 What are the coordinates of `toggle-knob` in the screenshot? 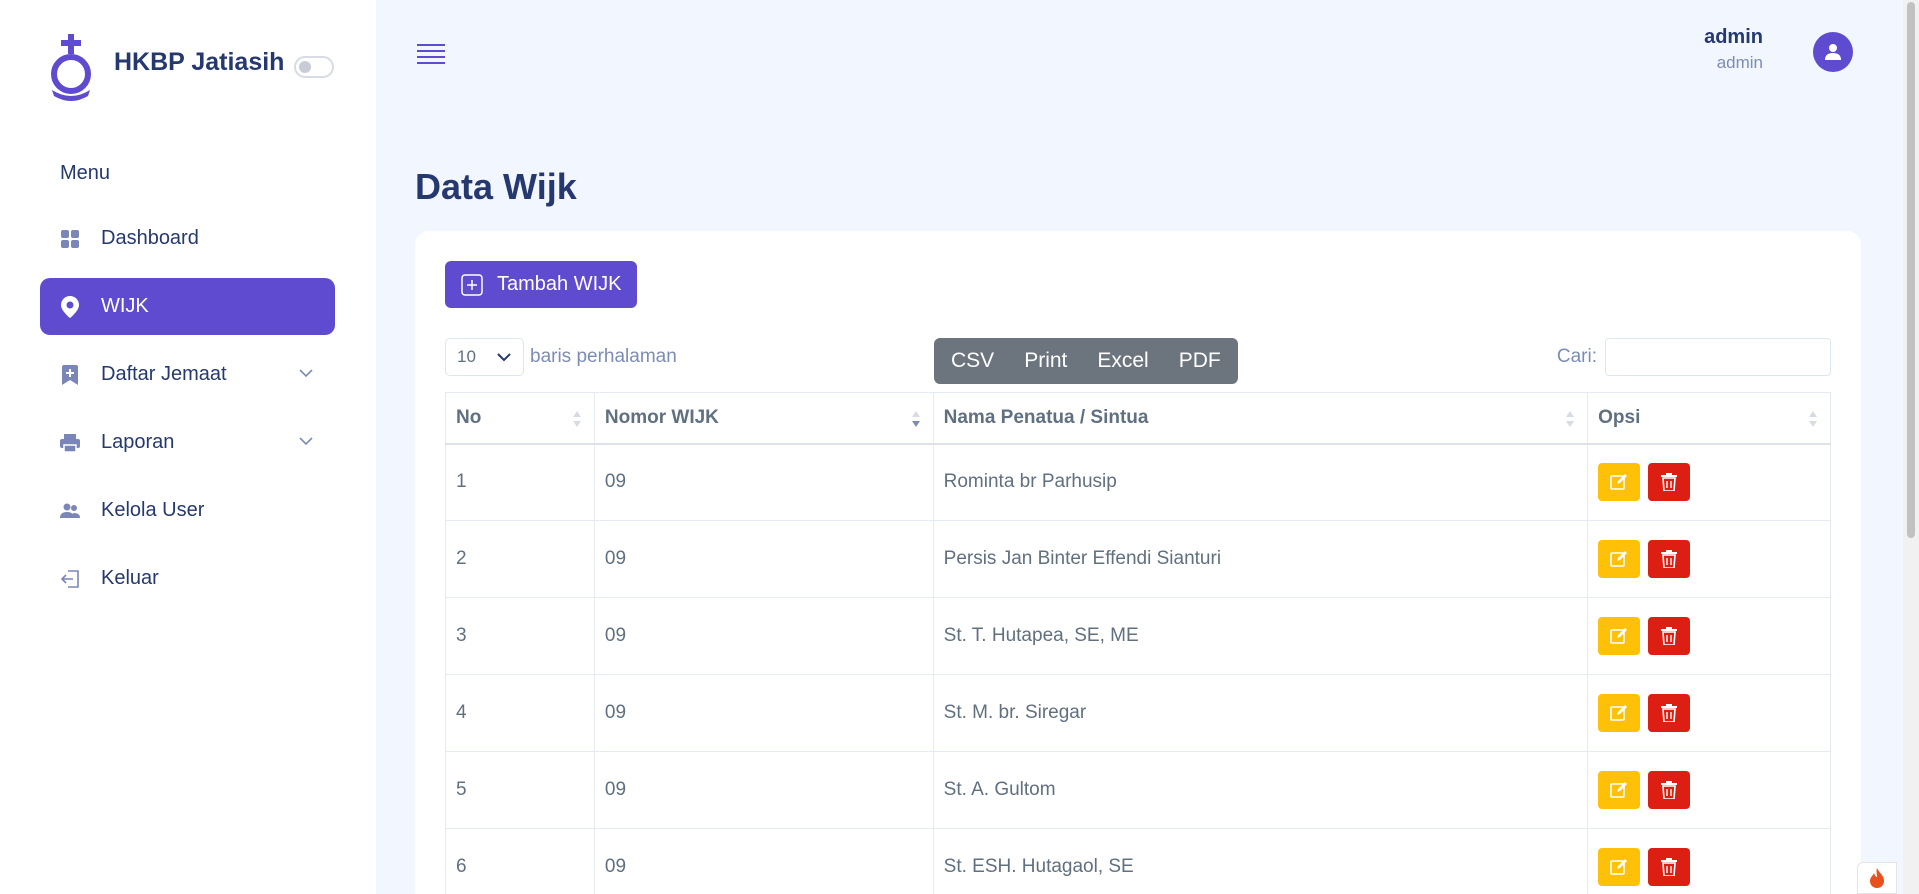 It's located at (305, 67).